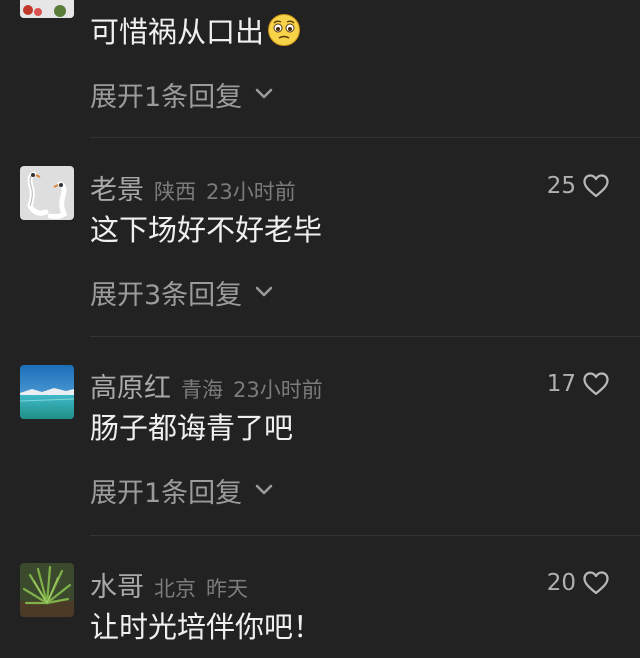 This screenshot has width=640, height=658. What do you see at coordinates (561, 384) in the screenshot?
I see `like-count: 17` at bounding box center [561, 384].